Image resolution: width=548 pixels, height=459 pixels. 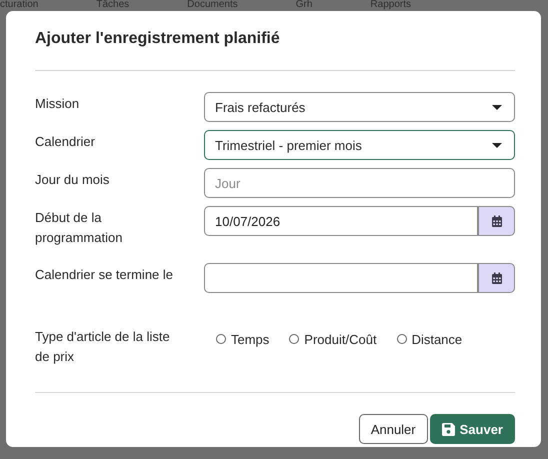 I want to click on input-field: Jour, so click(x=359, y=183).